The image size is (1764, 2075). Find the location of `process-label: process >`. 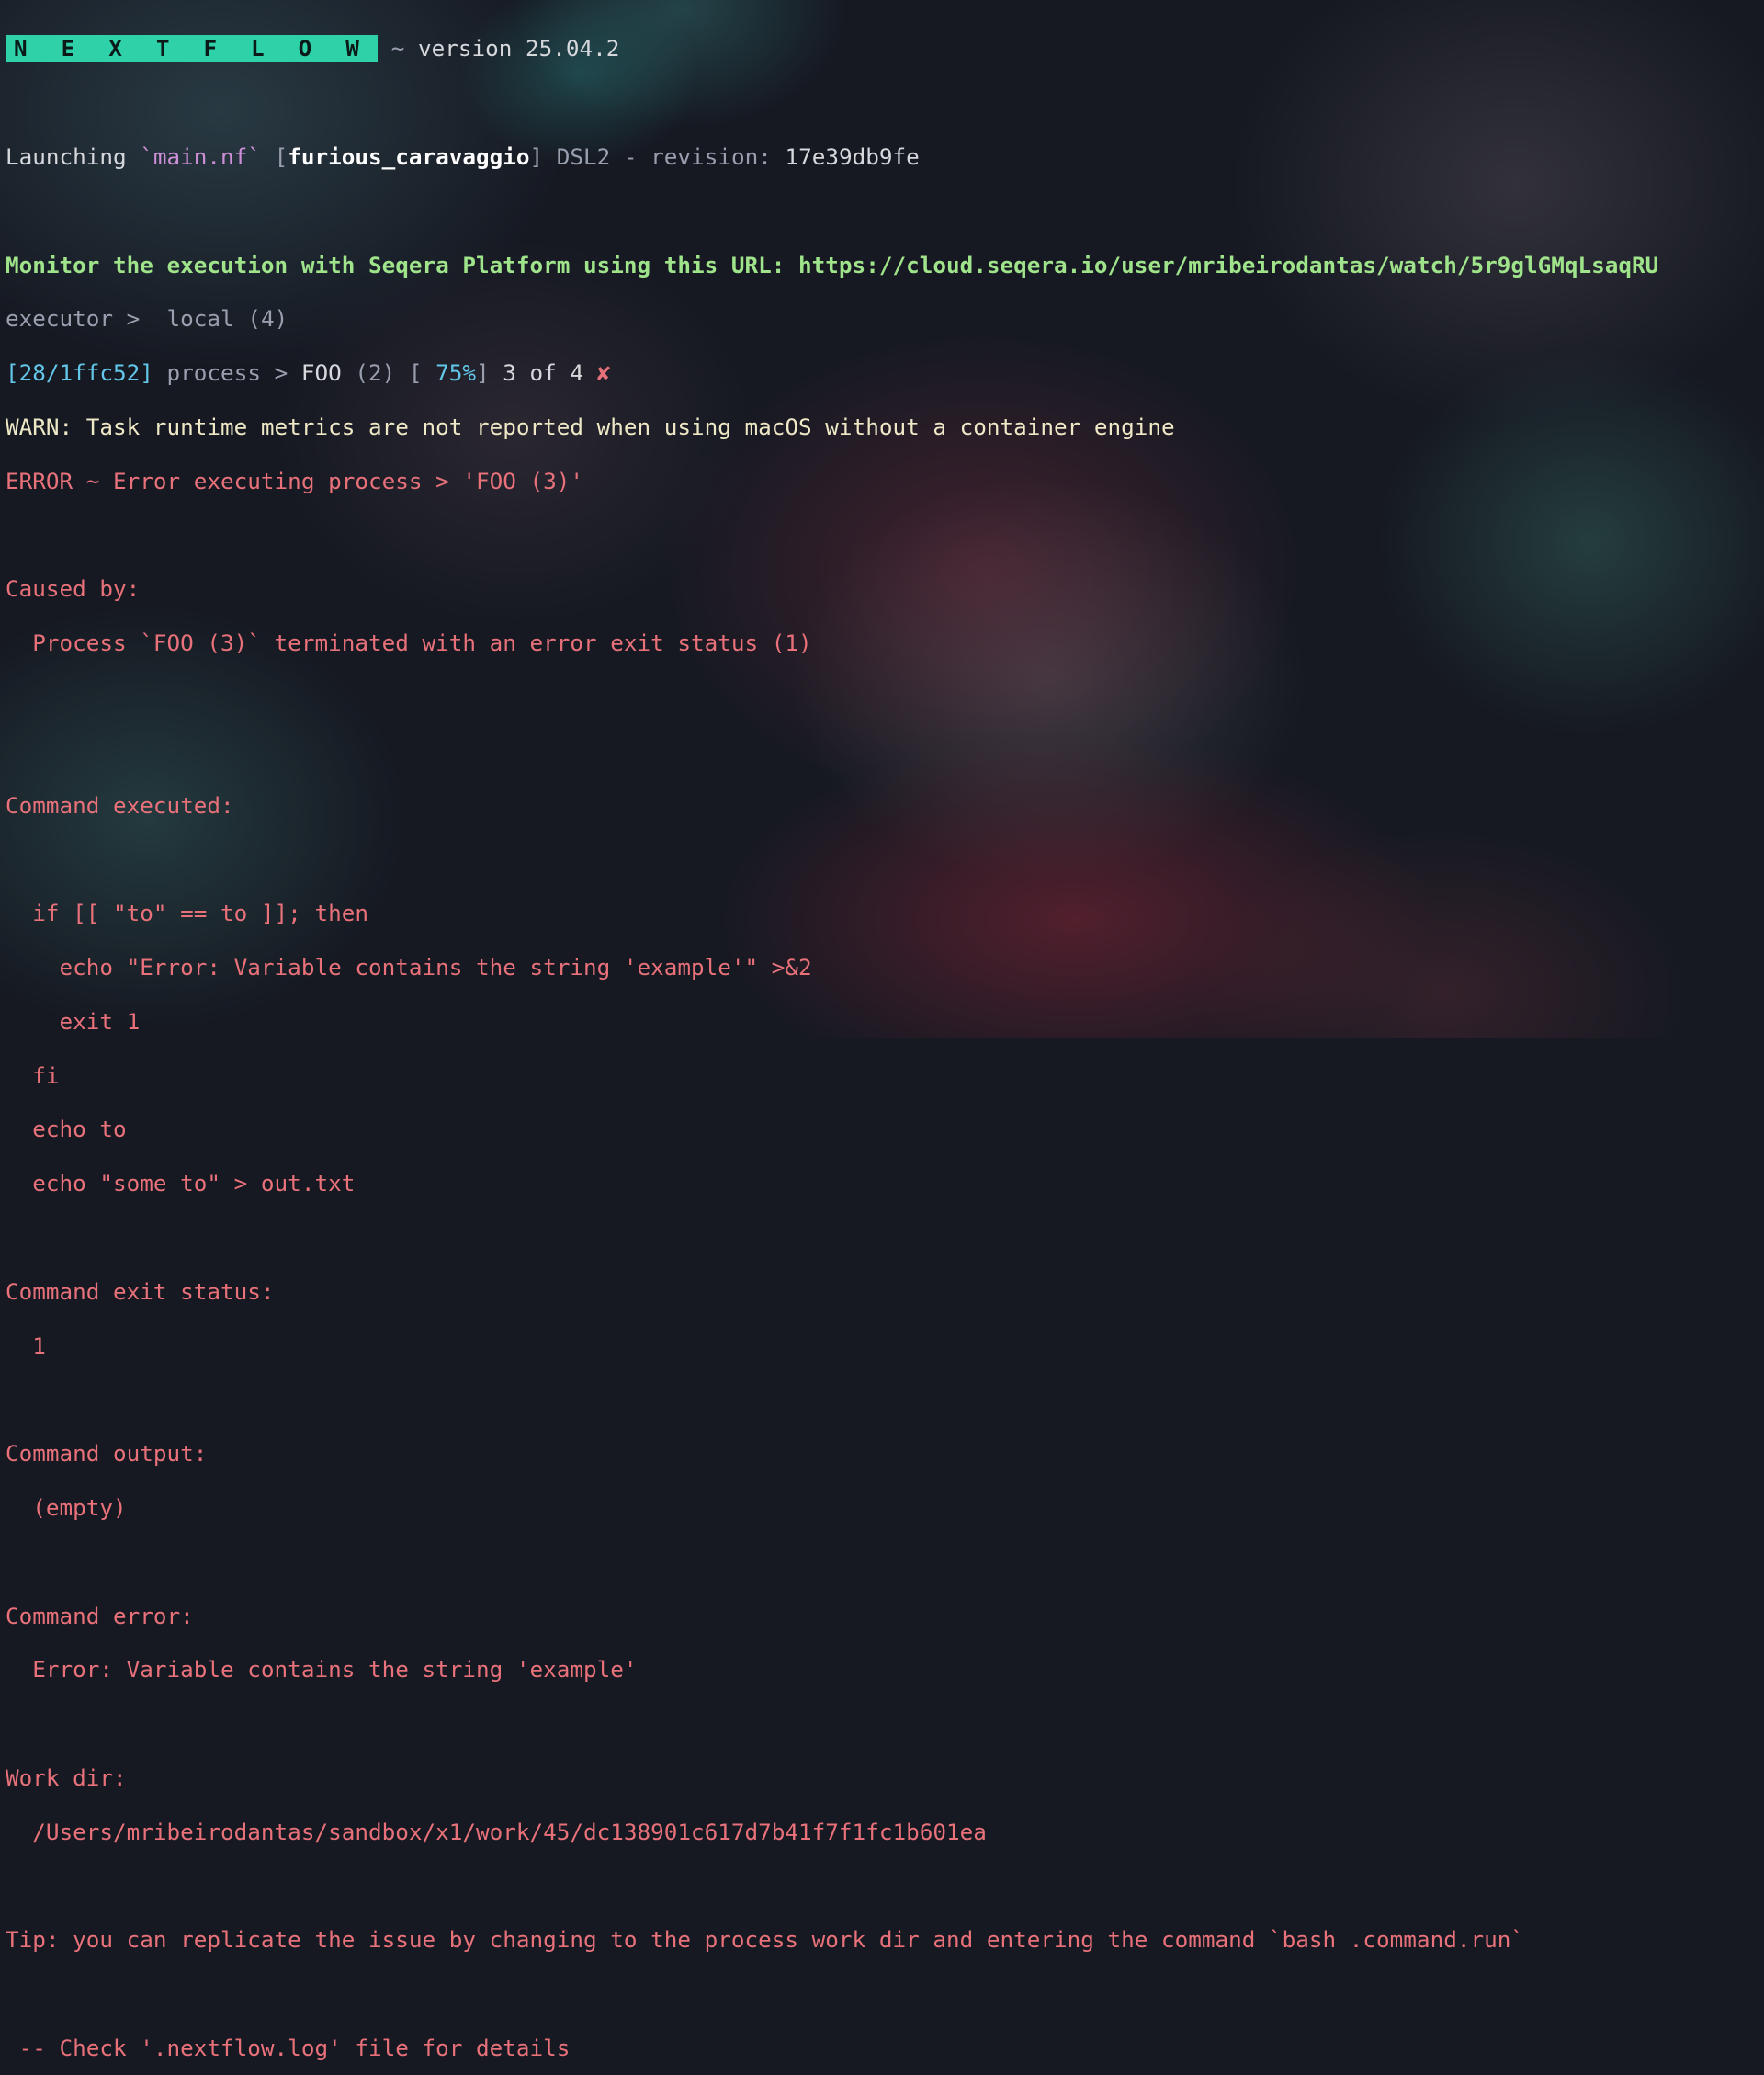

process-label: process > is located at coordinates (227, 373).